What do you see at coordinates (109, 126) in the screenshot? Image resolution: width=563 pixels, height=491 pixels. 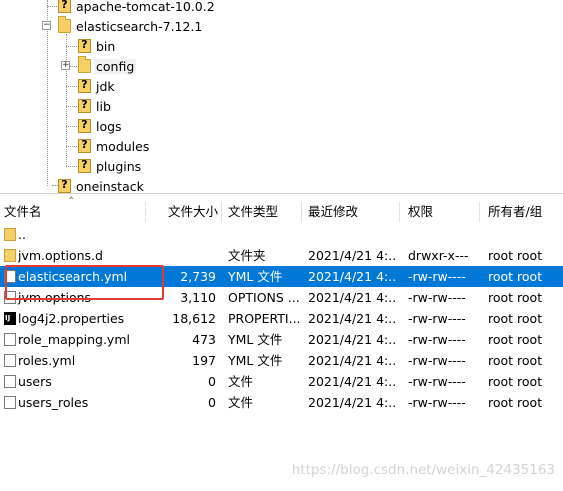 I see `tree-item-label: logs` at bounding box center [109, 126].